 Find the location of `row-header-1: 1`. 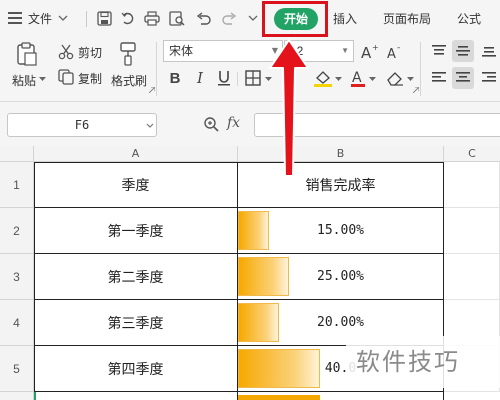

row-header-1: 1 is located at coordinates (17, 185).